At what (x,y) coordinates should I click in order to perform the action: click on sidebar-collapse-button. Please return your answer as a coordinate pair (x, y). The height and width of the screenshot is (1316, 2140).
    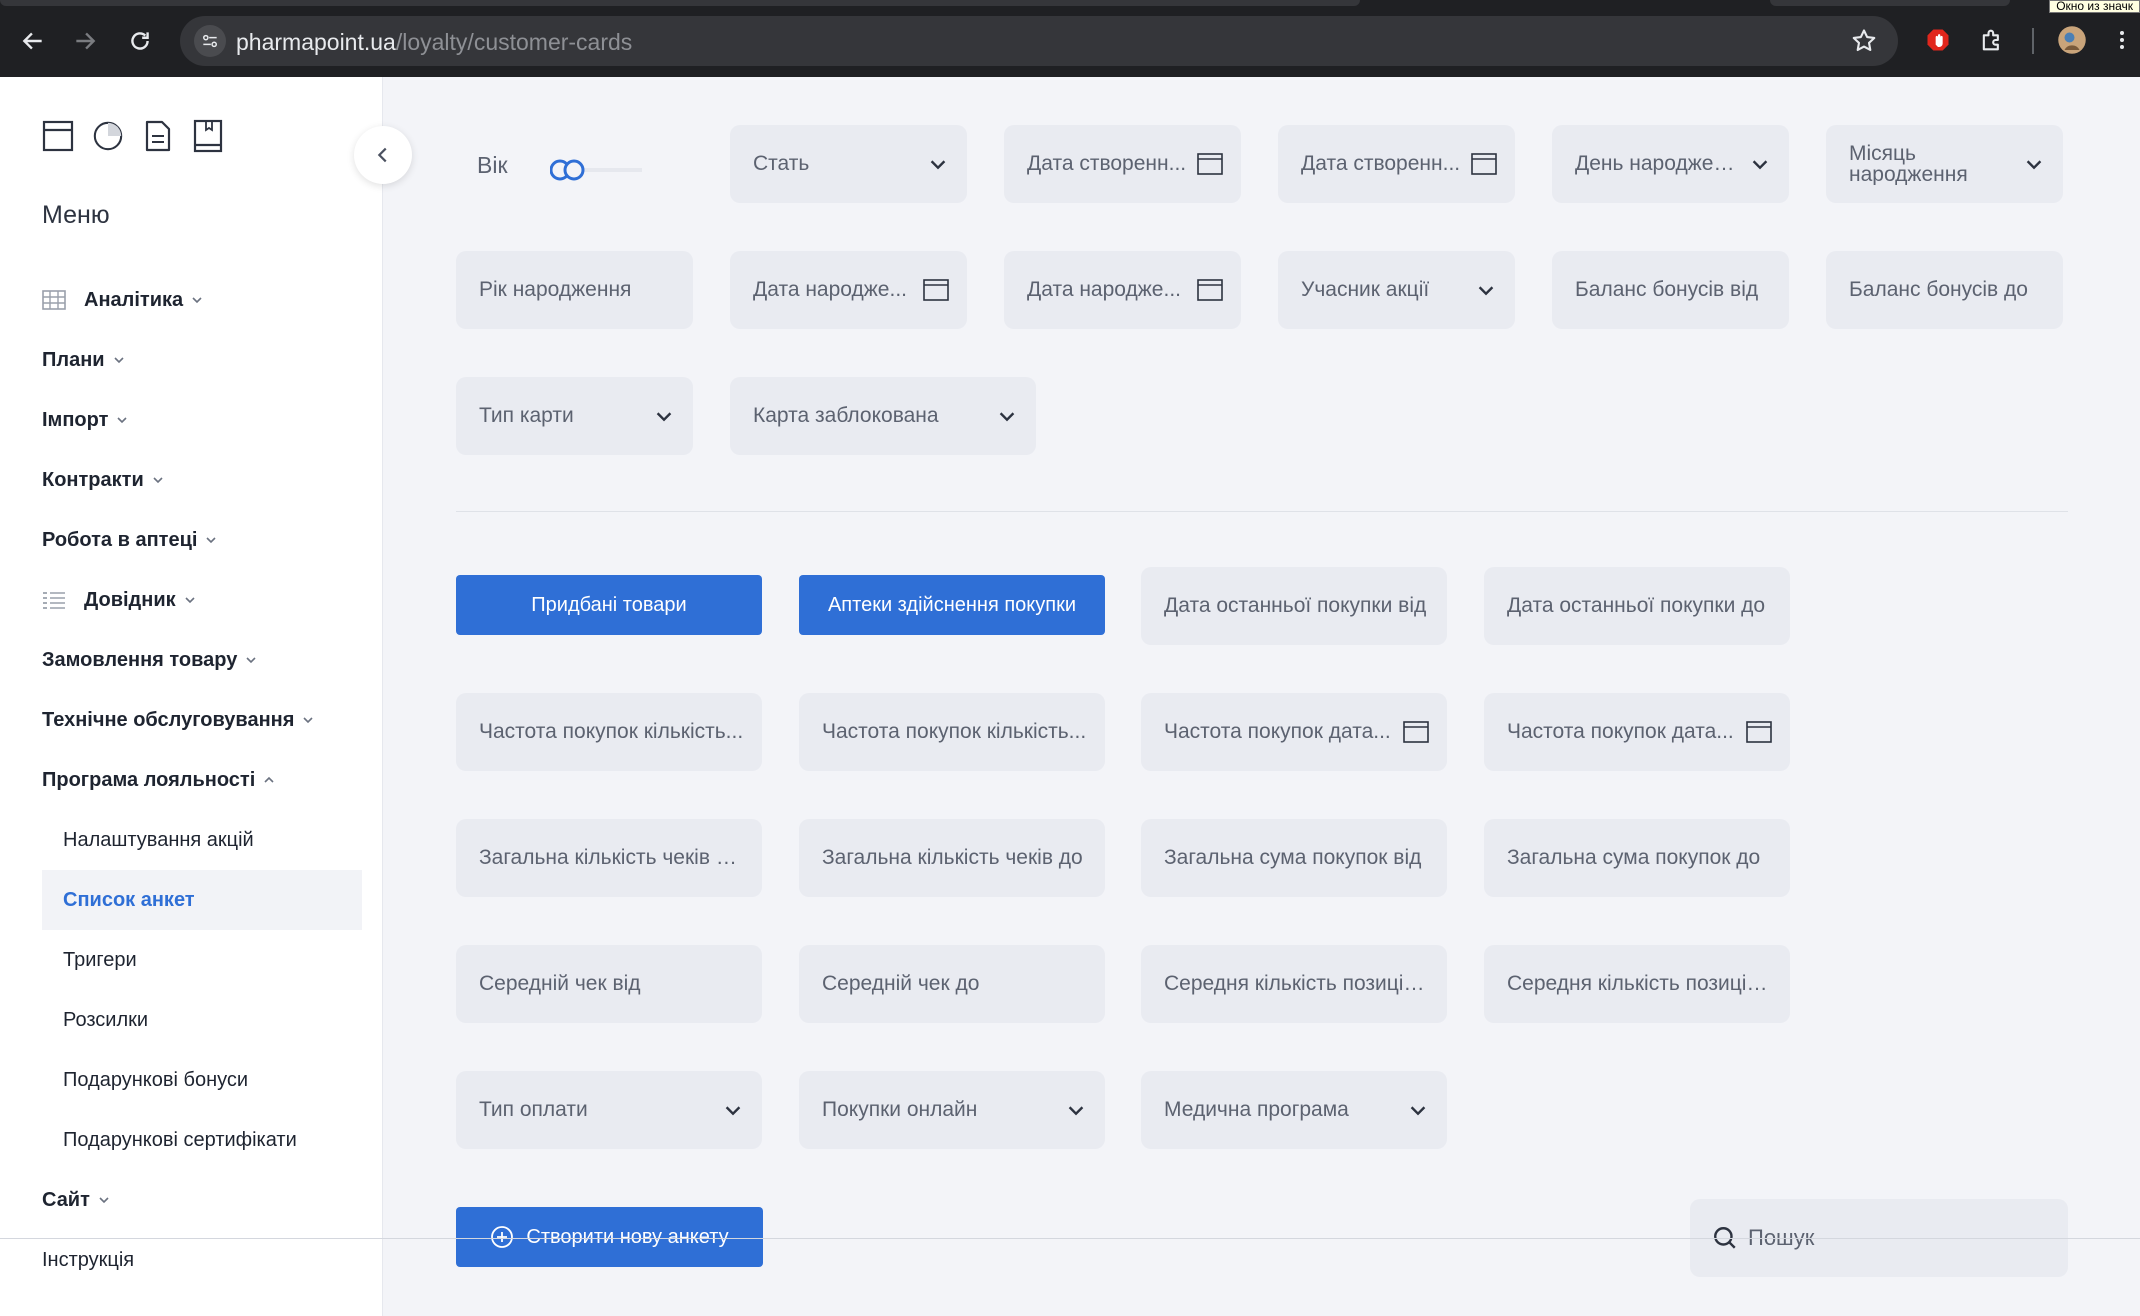
    Looking at the image, I should click on (383, 155).